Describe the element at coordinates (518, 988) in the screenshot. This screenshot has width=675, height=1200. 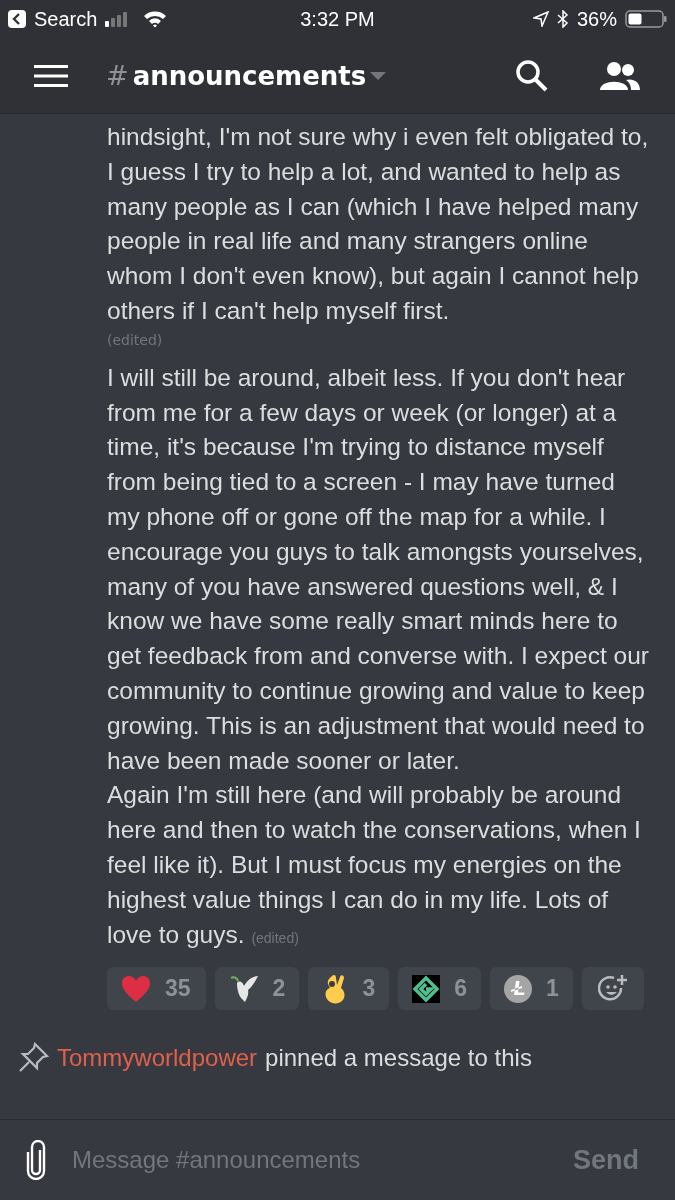
I see `coin-icon` at that location.